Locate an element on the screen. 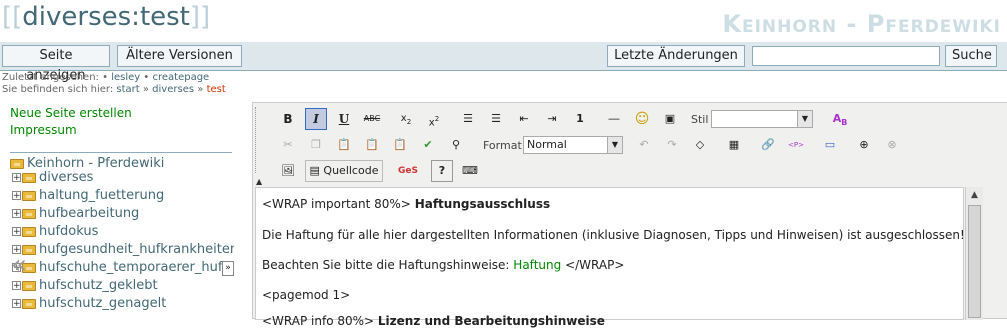  geshi-icon: GeS is located at coordinates (408, 171).